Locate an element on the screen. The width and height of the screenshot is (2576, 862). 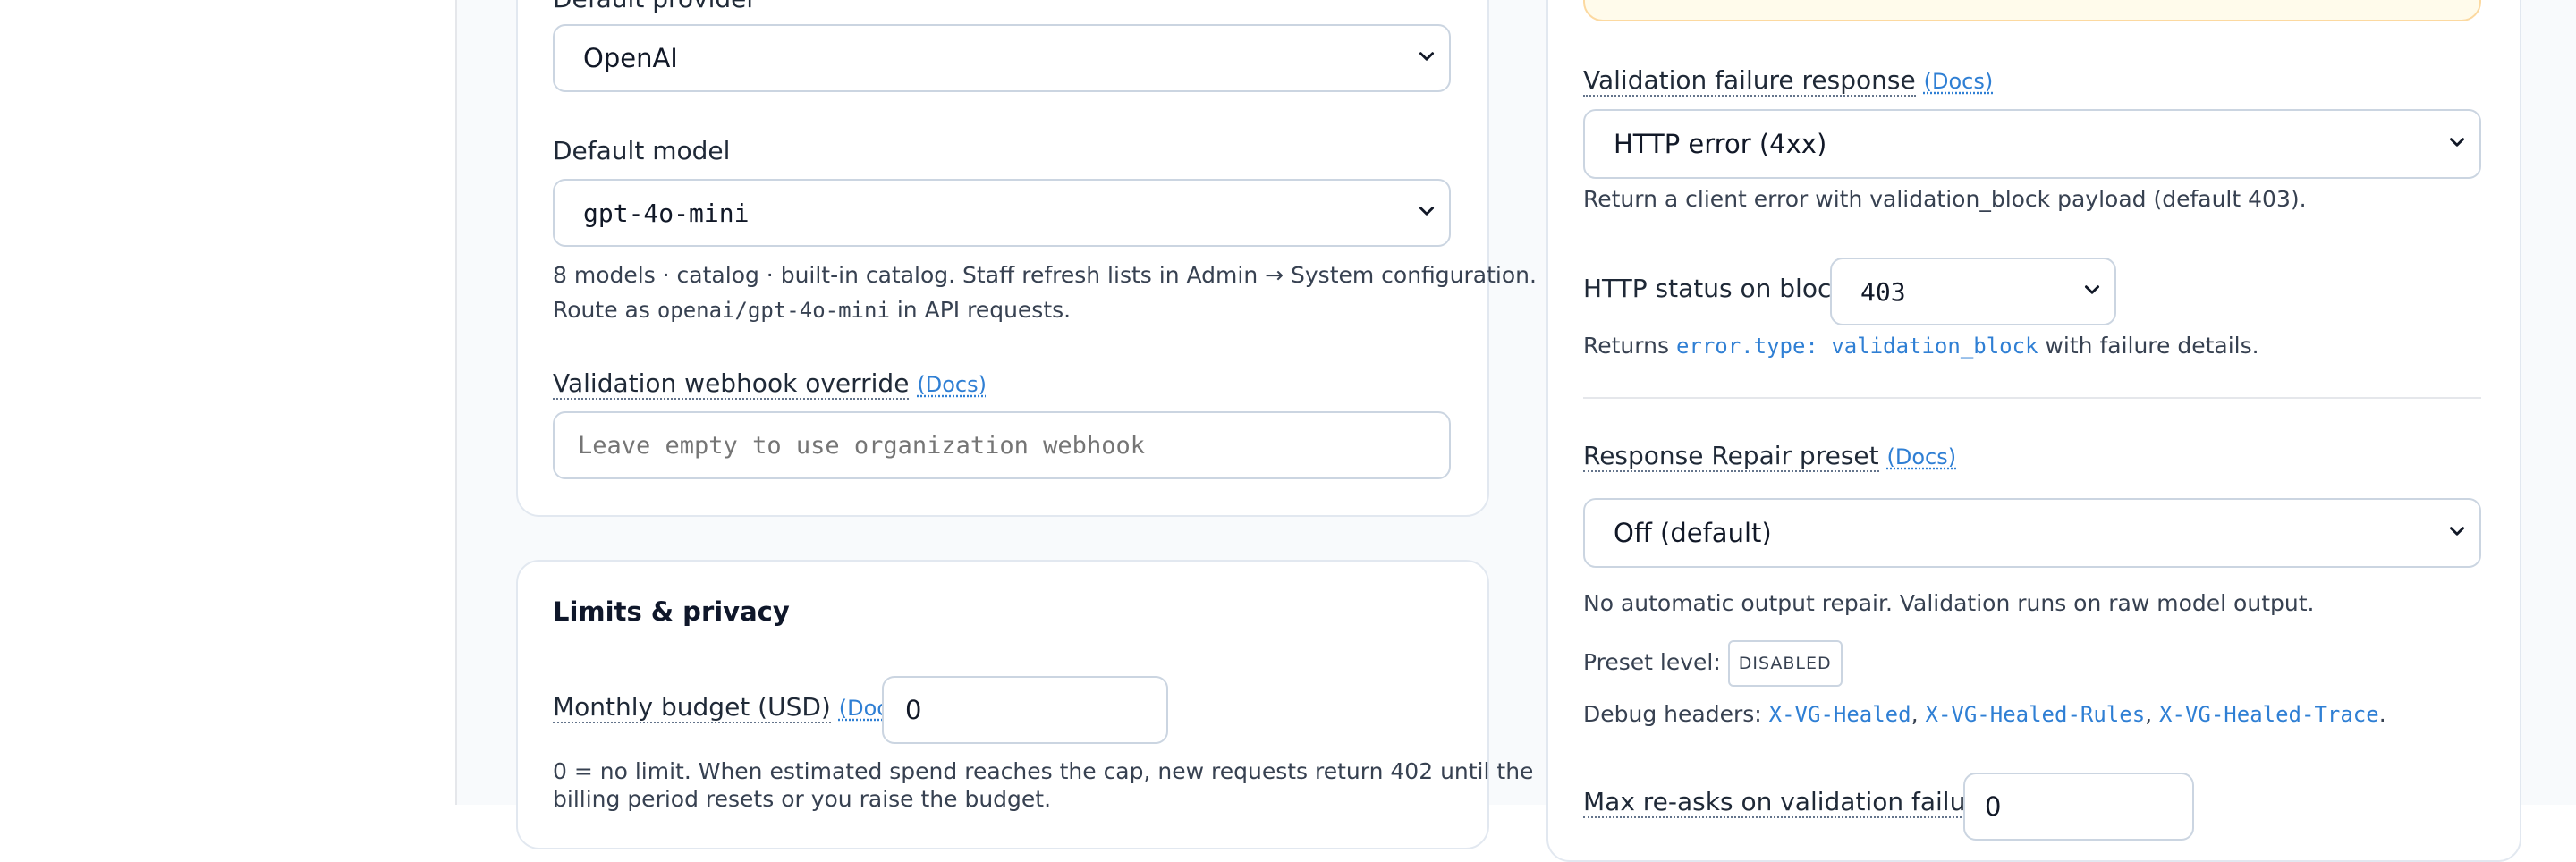
model-help-route-suffix: in API requests. is located at coordinates (980, 310).